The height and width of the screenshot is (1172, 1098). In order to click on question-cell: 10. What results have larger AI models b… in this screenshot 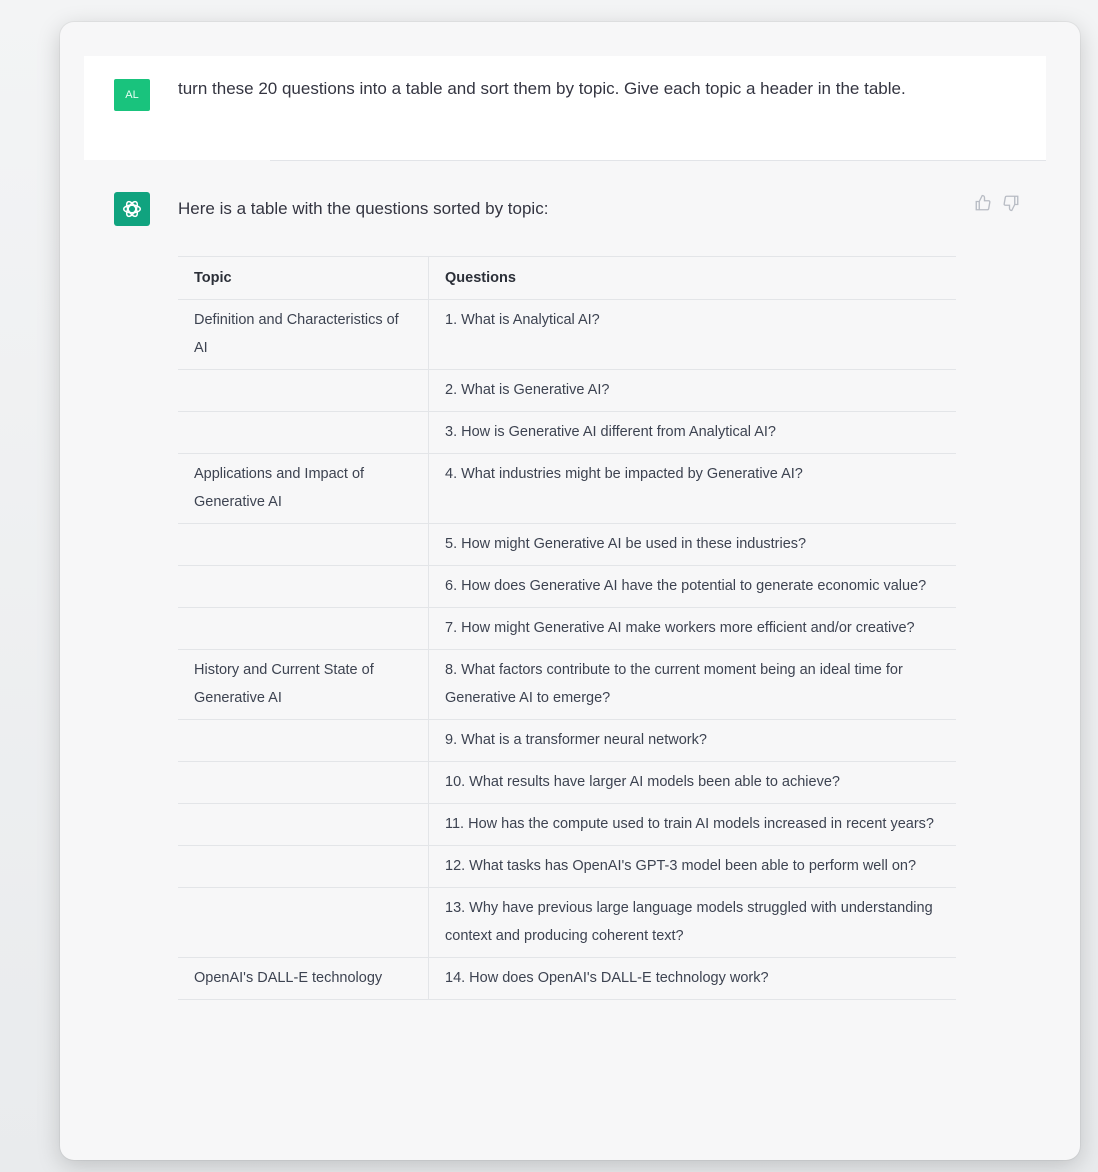, I will do `click(692, 782)`.